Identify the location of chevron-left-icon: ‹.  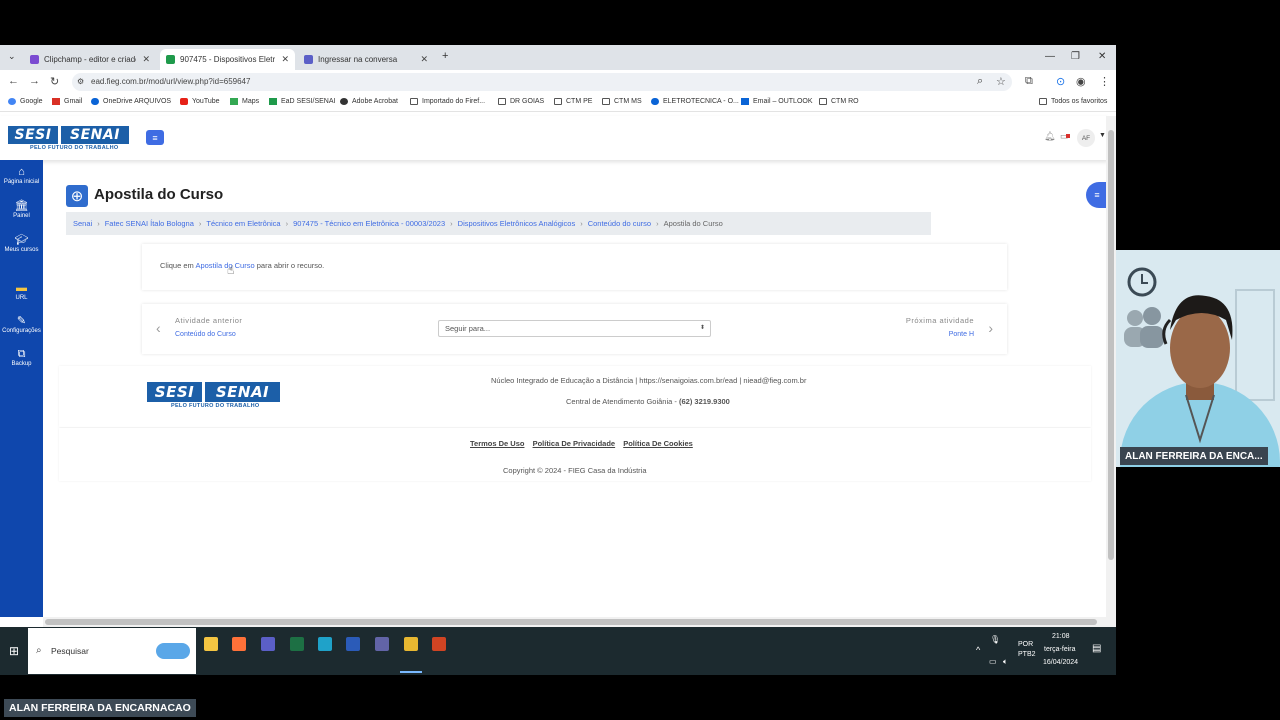
(158, 328).